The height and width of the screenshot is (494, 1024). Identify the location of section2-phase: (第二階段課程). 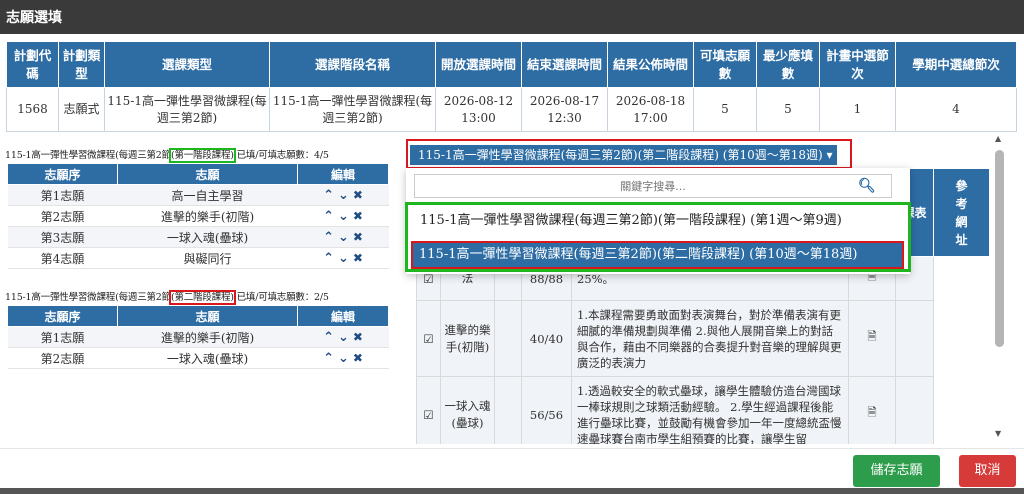
(202, 297).